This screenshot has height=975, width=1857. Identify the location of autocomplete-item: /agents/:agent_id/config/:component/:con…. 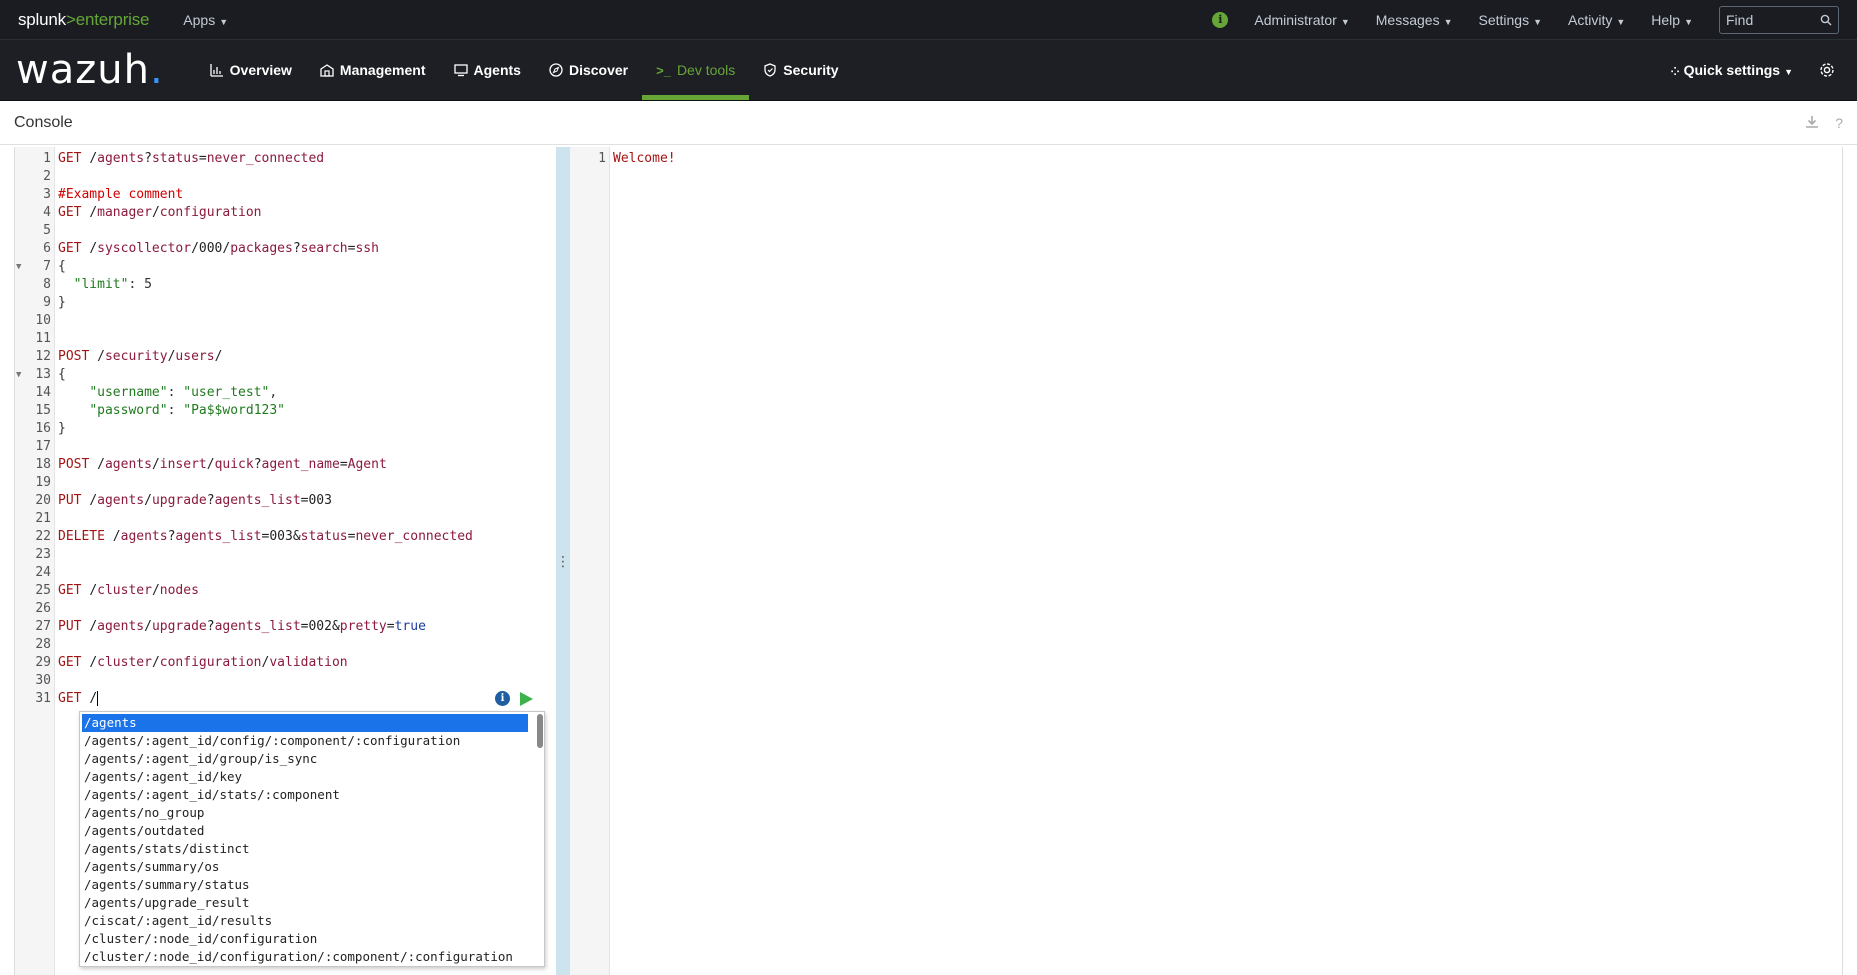
(305, 741).